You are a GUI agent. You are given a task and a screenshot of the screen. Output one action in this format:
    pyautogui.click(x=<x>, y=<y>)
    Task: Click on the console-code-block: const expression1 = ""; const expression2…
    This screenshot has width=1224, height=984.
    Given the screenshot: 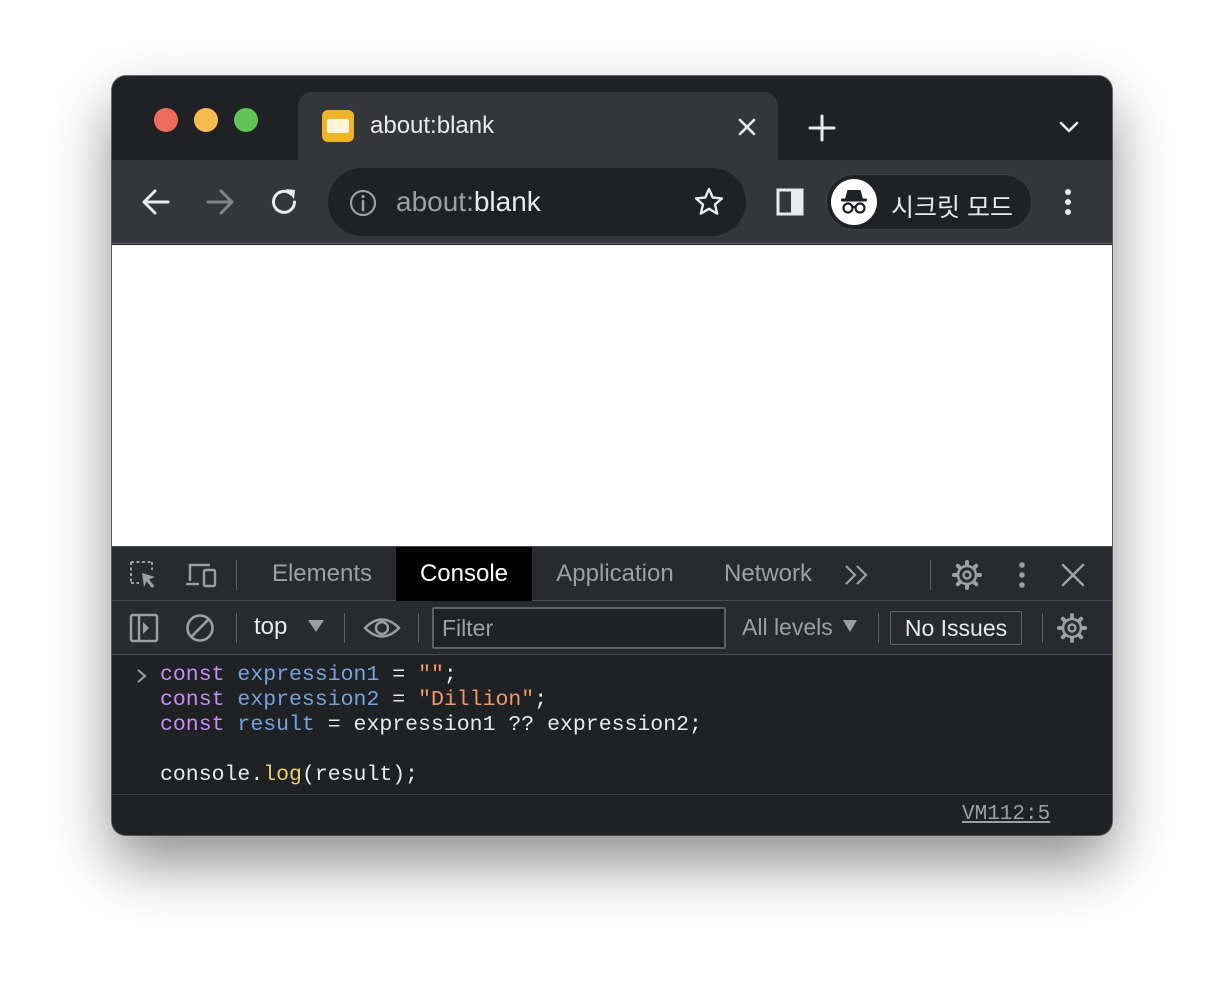 What is the action you would take?
    pyautogui.click(x=431, y=725)
    